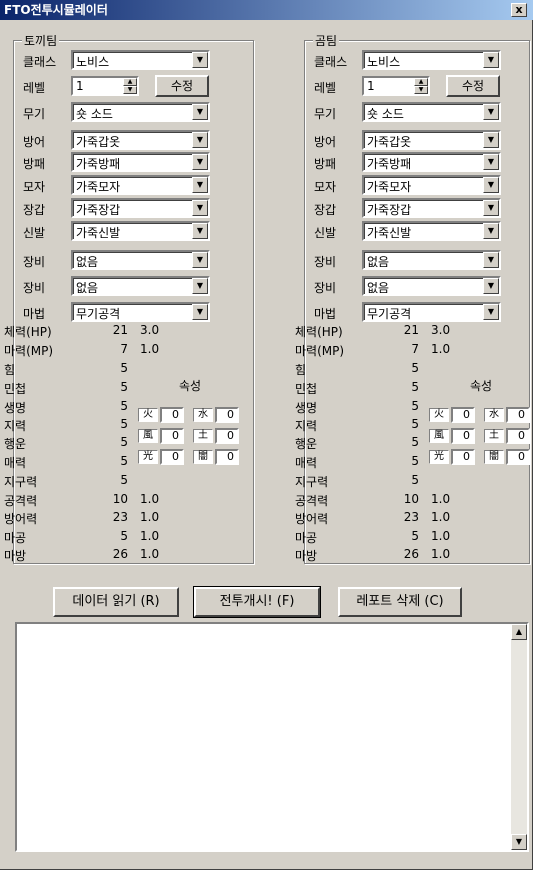  What do you see at coordinates (34, 88) in the screenshot?
I see `left-level-label: 레벨` at bounding box center [34, 88].